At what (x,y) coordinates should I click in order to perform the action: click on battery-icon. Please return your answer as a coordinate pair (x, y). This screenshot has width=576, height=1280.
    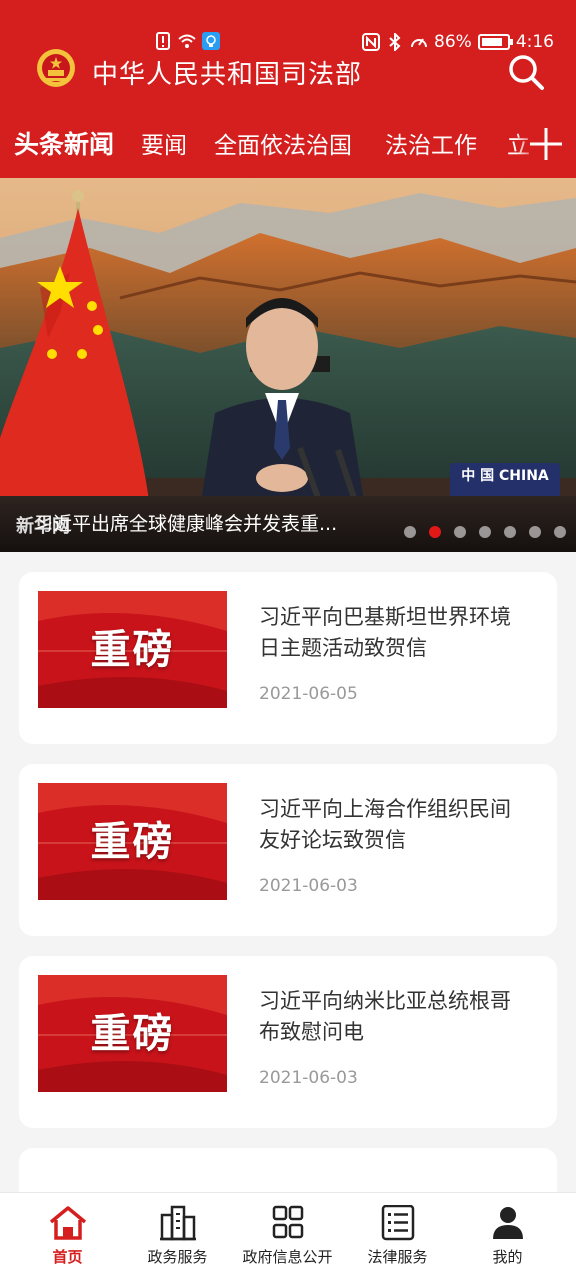
    Looking at the image, I should click on (495, 42).